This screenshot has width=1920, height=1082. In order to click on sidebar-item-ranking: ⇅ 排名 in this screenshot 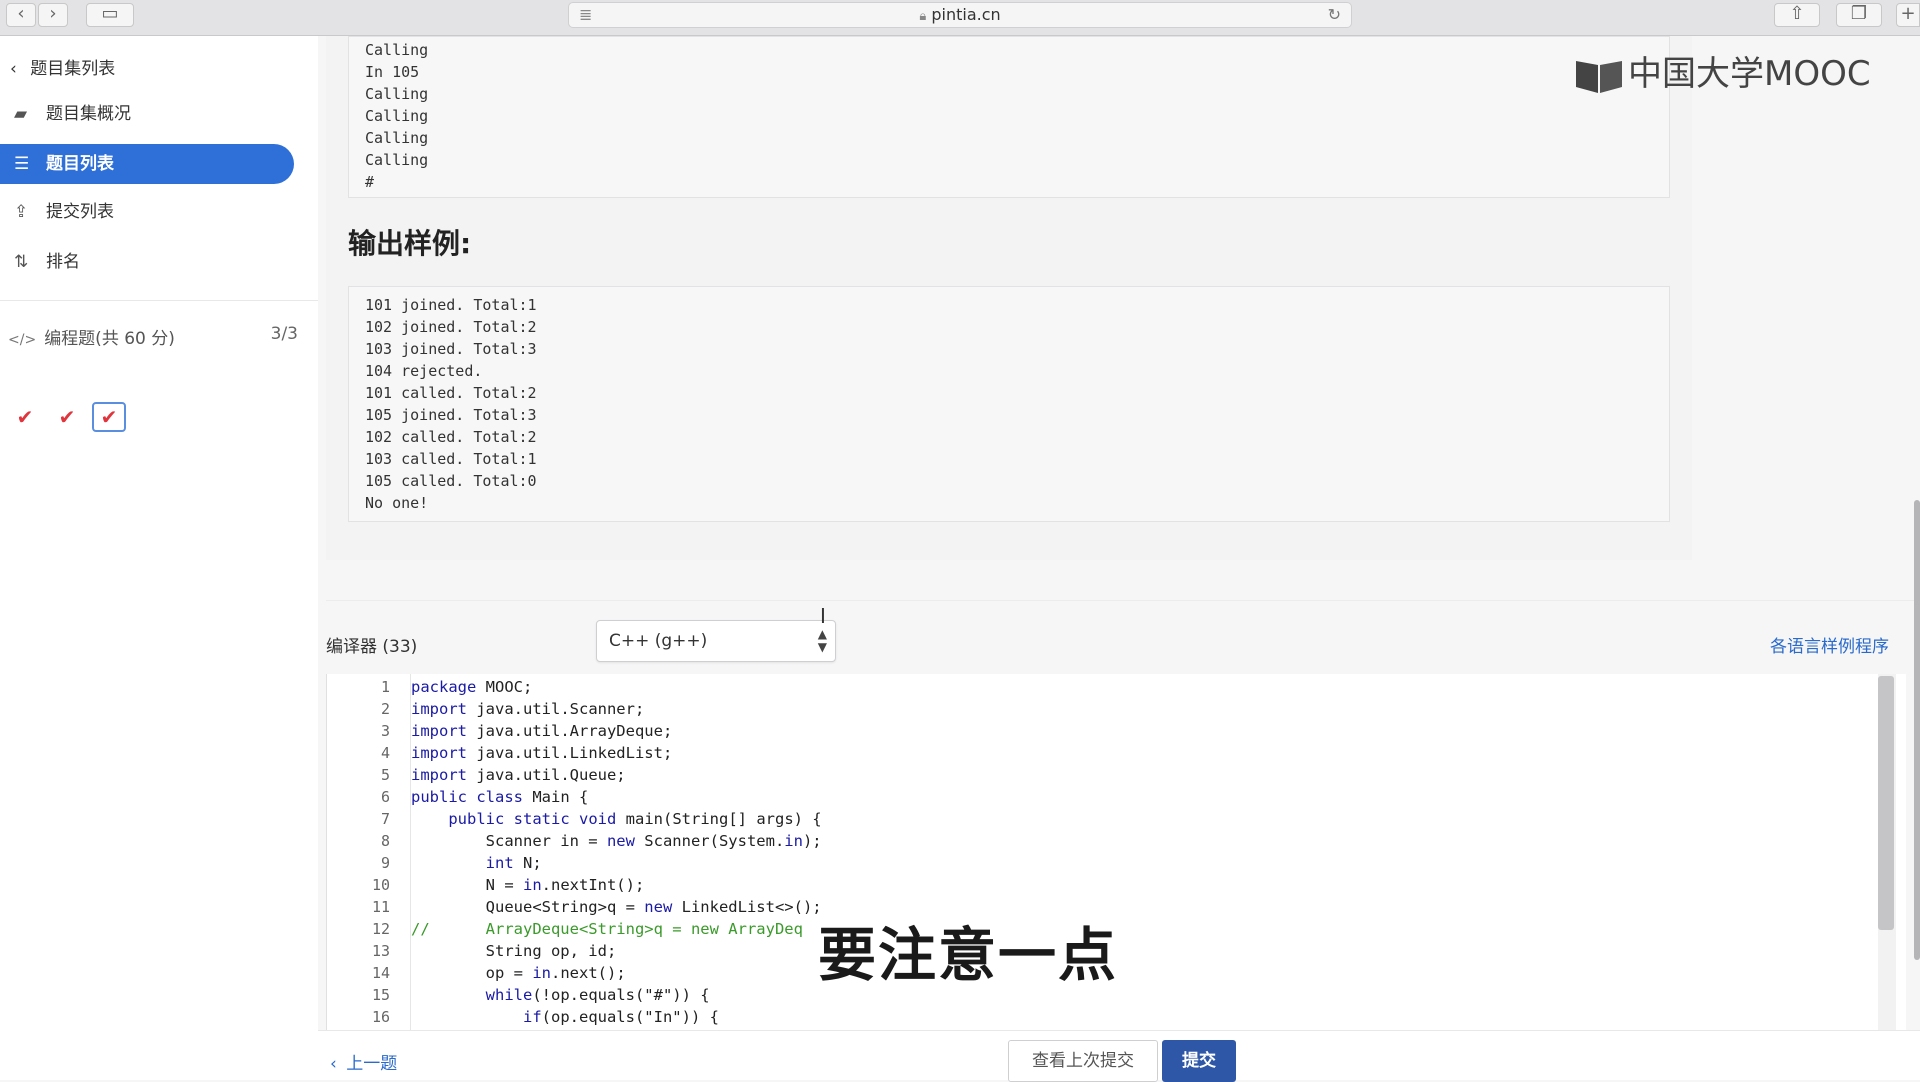, I will do `click(147, 262)`.